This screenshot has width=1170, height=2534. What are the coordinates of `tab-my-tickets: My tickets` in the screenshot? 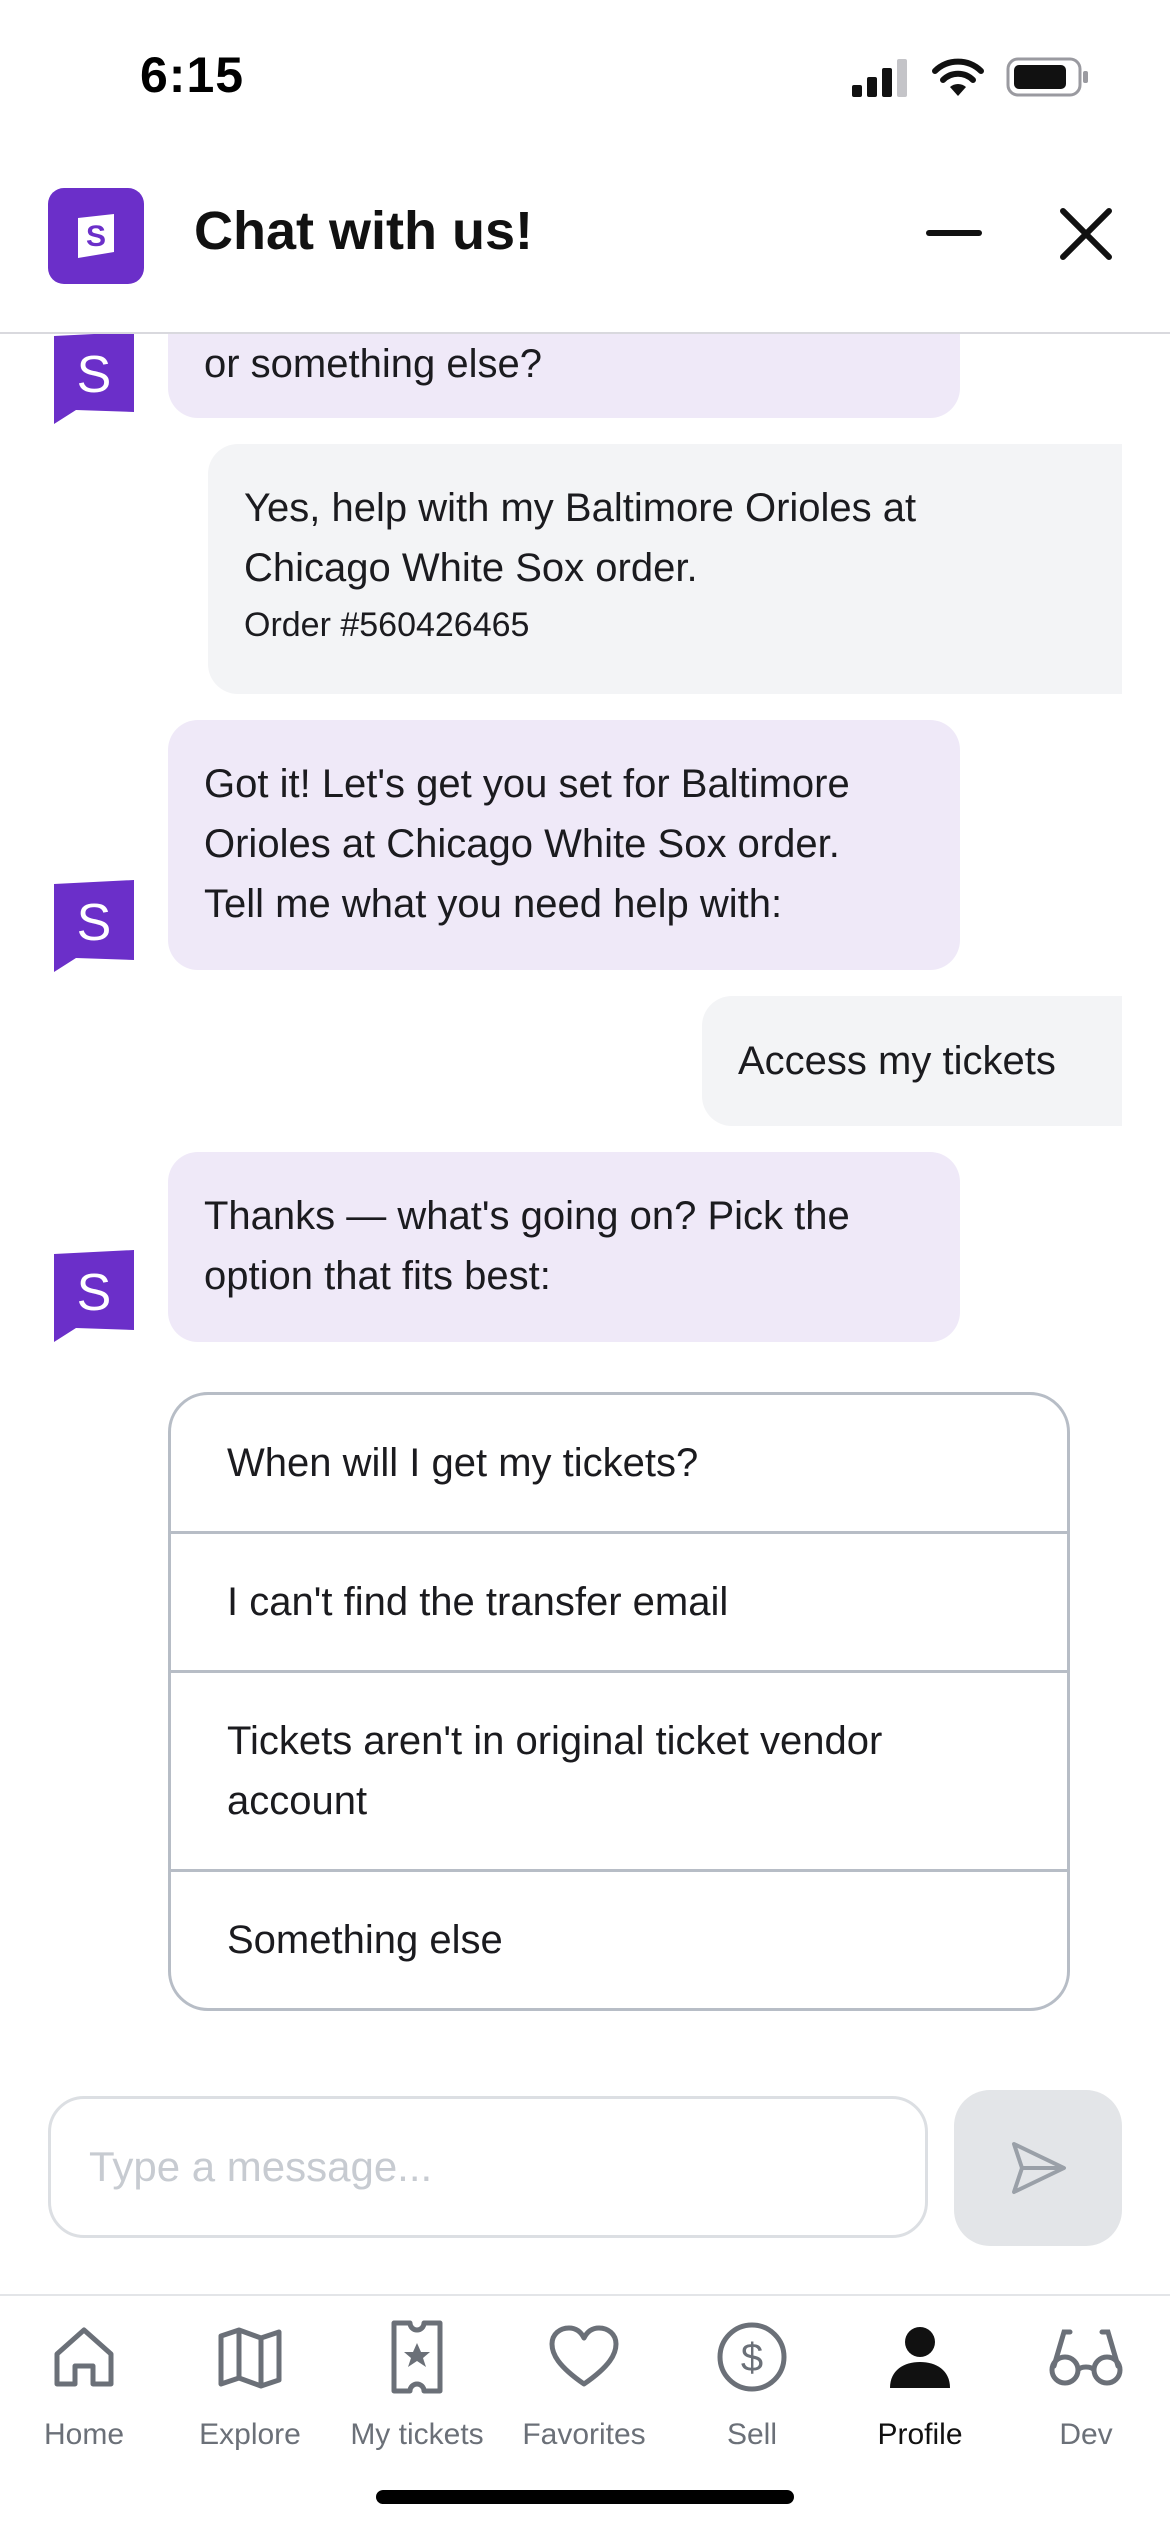 It's located at (417, 2383).